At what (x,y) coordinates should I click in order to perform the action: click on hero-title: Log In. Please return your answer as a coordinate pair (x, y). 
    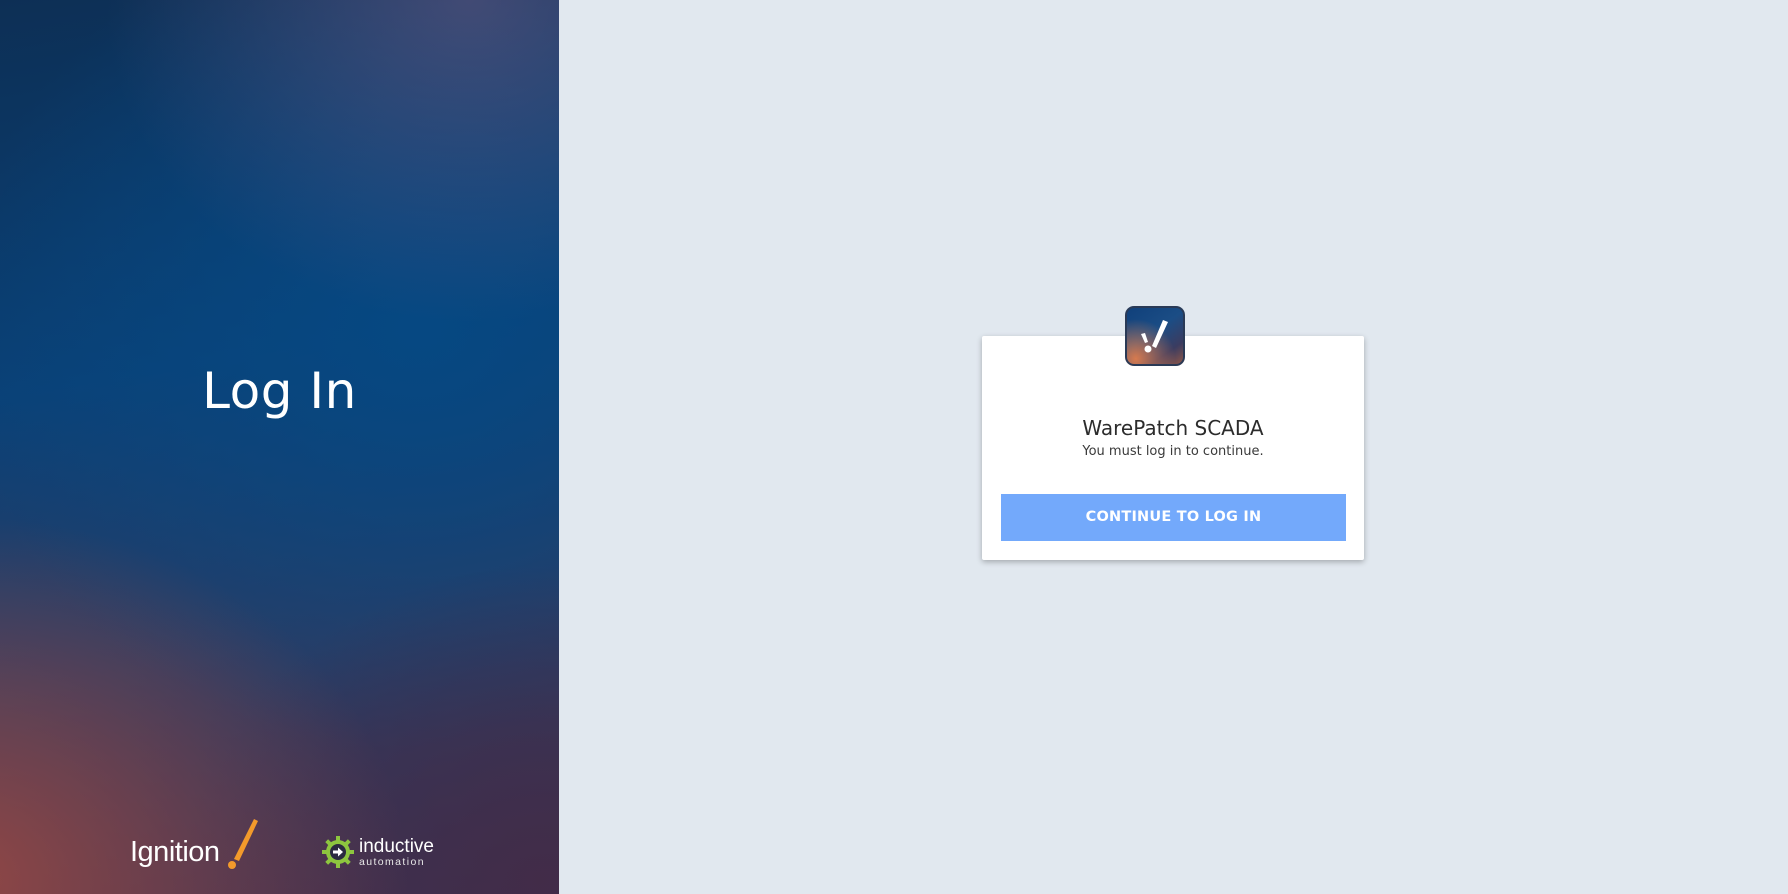
    Looking at the image, I should click on (279, 391).